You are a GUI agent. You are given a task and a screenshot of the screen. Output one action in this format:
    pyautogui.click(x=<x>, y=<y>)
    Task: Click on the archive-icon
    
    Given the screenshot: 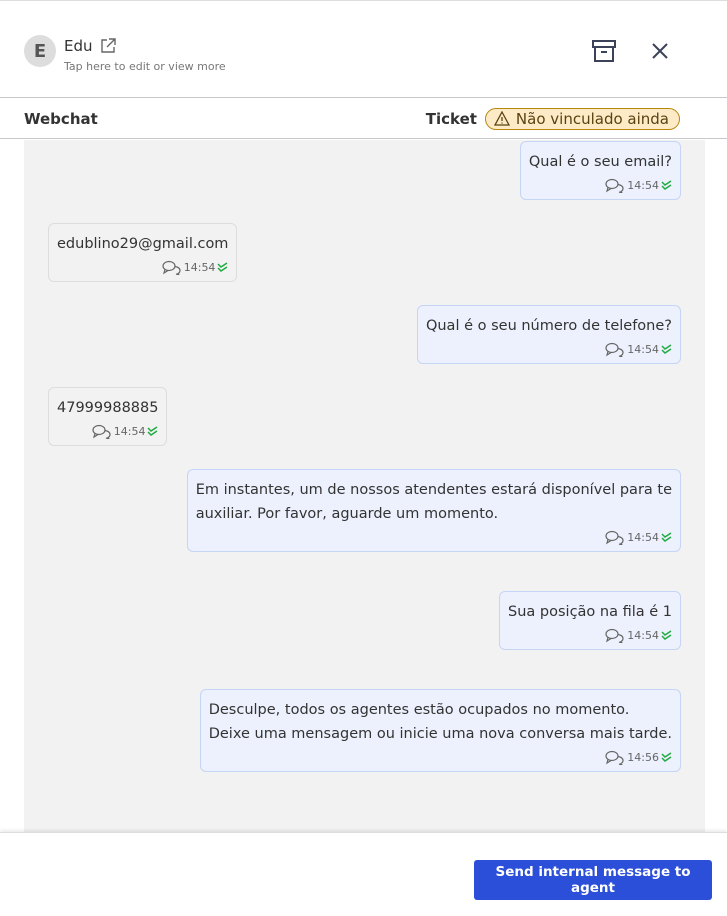 What is the action you would take?
    pyautogui.click(x=604, y=51)
    